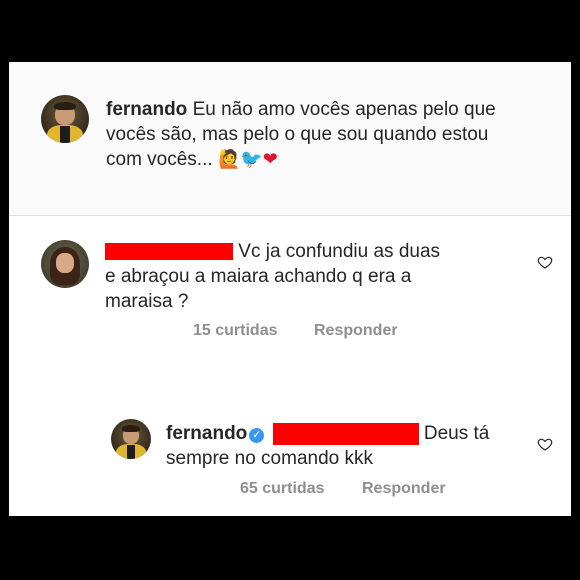 The height and width of the screenshot is (580, 580). Describe the element at coordinates (282, 489) in the screenshot. I see `reply-likes-count: 65 curtidas` at that location.